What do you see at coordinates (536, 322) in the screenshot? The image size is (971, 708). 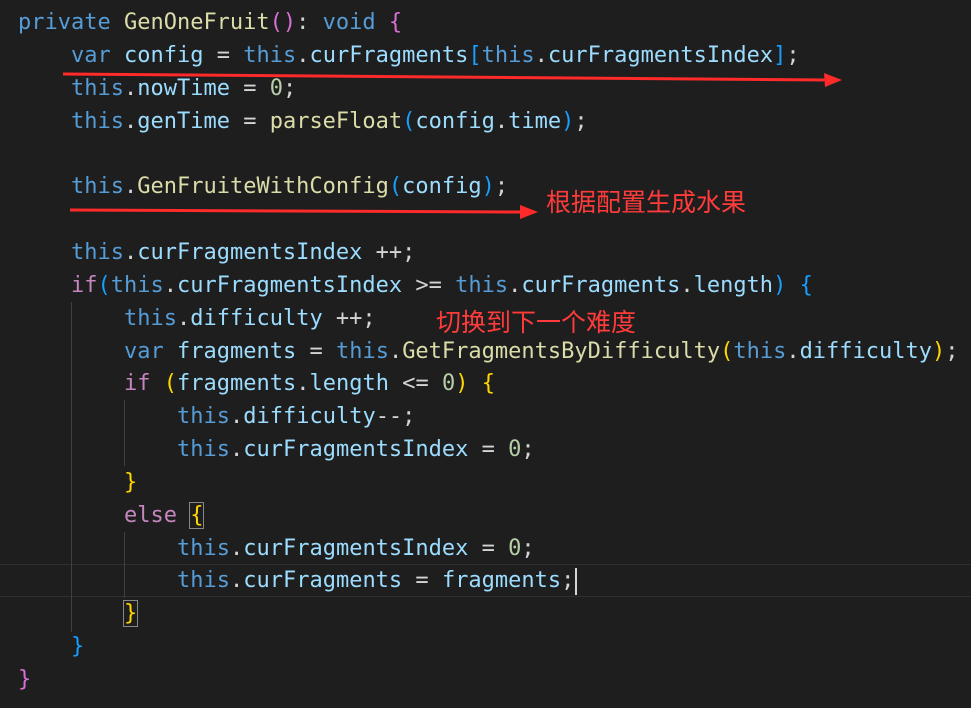 I see `annotation-next-difficulty-label: 切换到下一个难度` at bounding box center [536, 322].